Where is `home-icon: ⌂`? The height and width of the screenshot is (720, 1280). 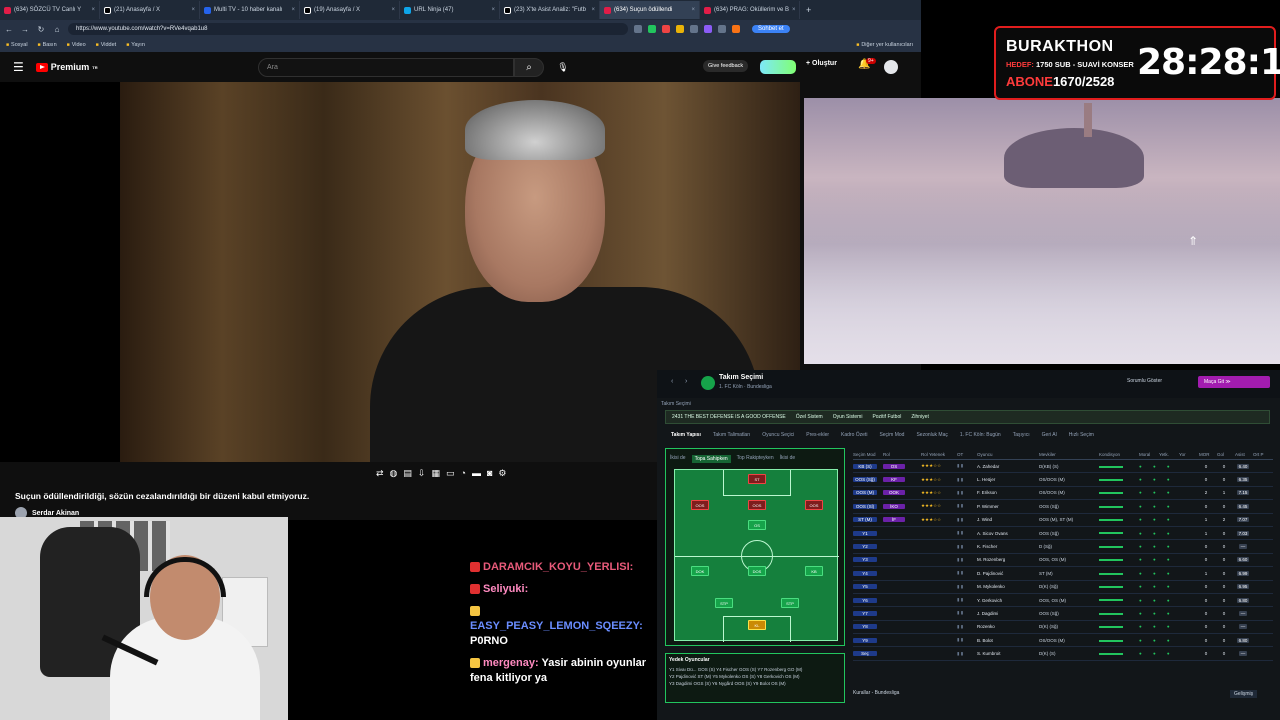 home-icon: ⌂ is located at coordinates (57, 29).